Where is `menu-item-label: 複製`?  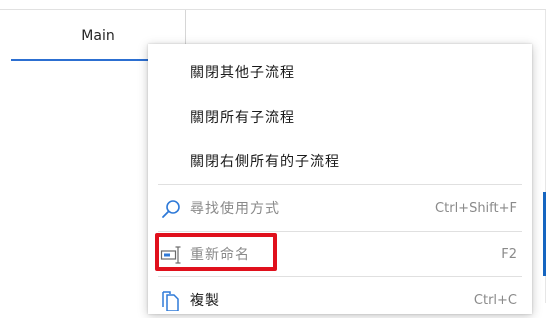 menu-item-label: 複製 is located at coordinates (205, 301).